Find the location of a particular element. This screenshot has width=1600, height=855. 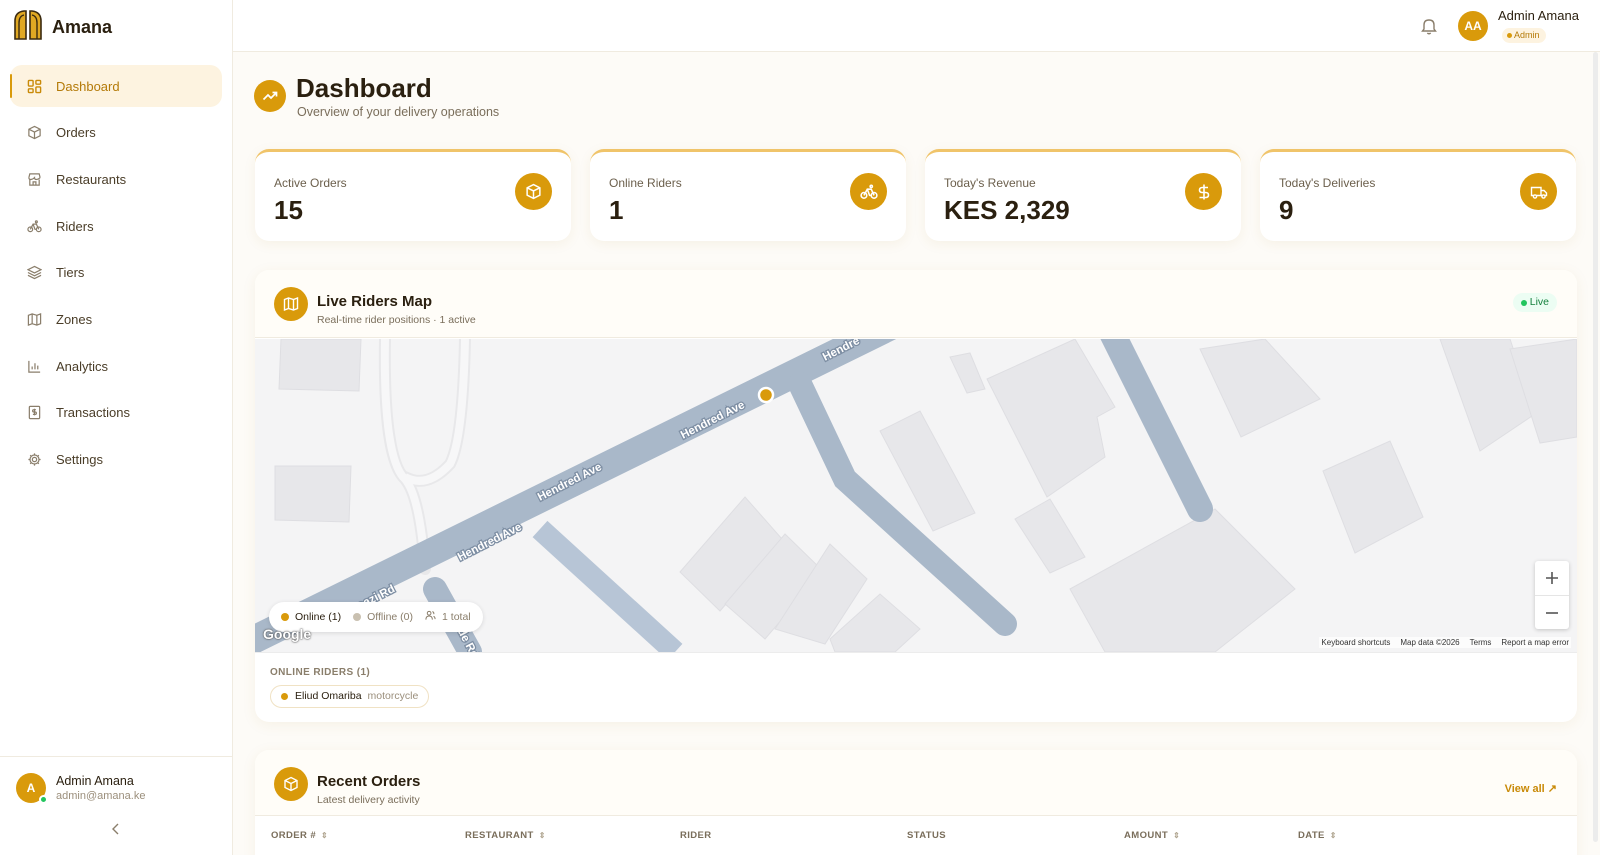

stat-label: Today's Revenue is located at coordinates (990, 183).